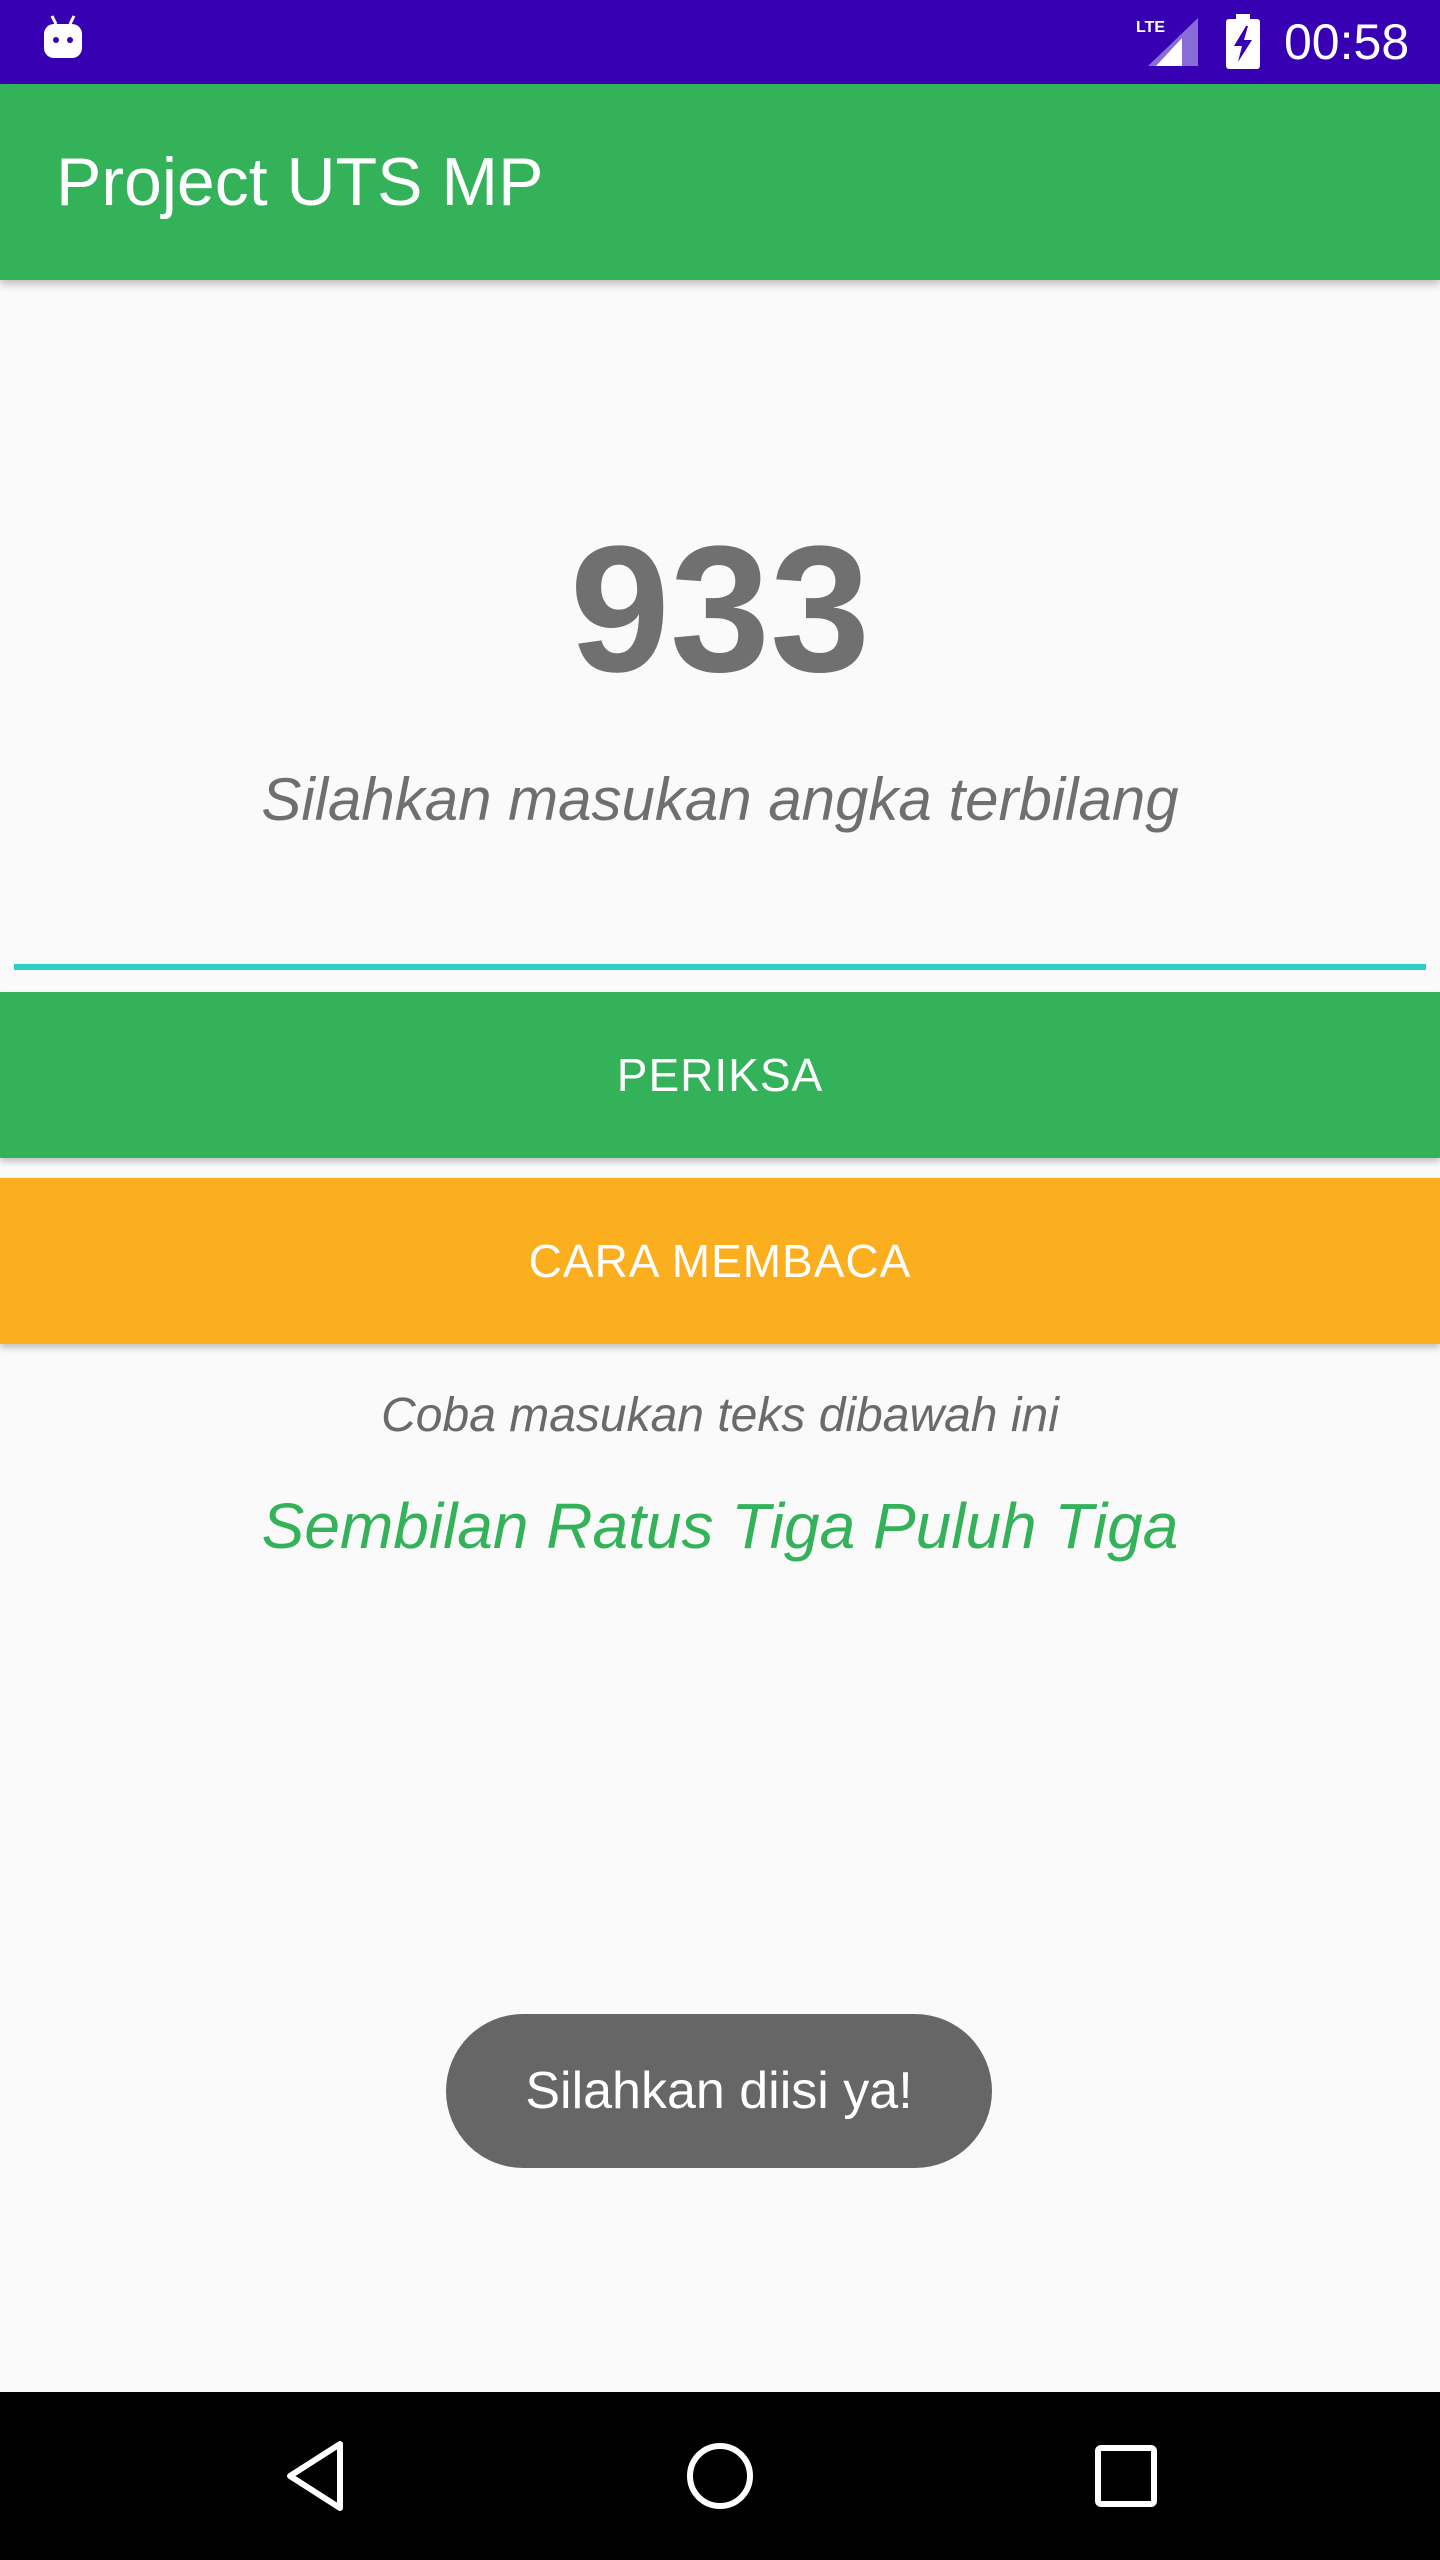 The width and height of the screenshot is (1440, 2560). What do you see at coordinates (720, 930) in the screenshot?
I see `answer-input` at bounding box center [720, 930].